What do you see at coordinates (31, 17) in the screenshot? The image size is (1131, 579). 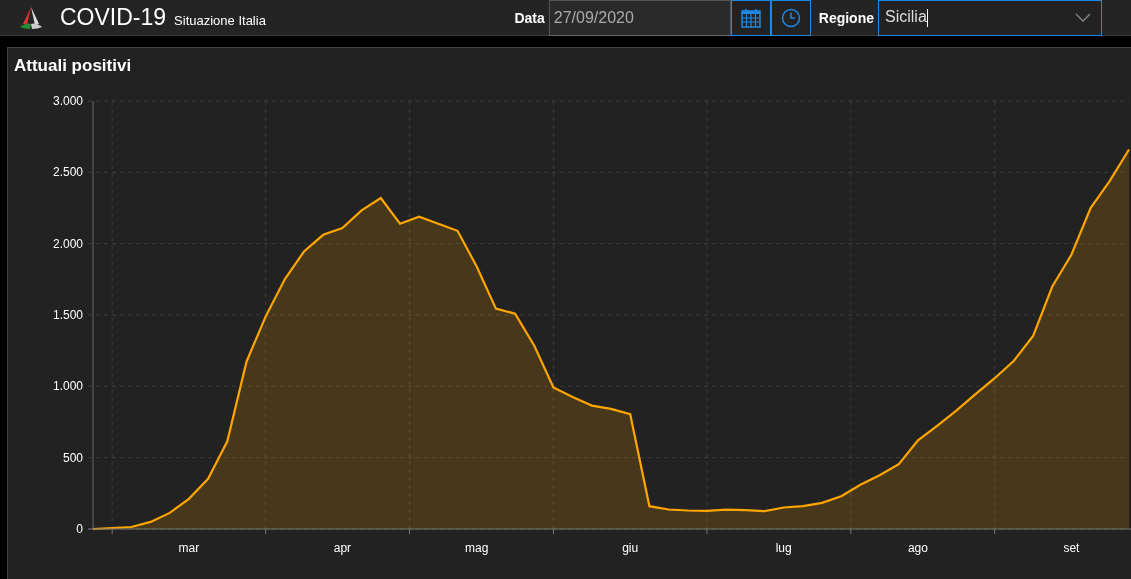 I see `logo-icon` at bounding box center [31, 17].